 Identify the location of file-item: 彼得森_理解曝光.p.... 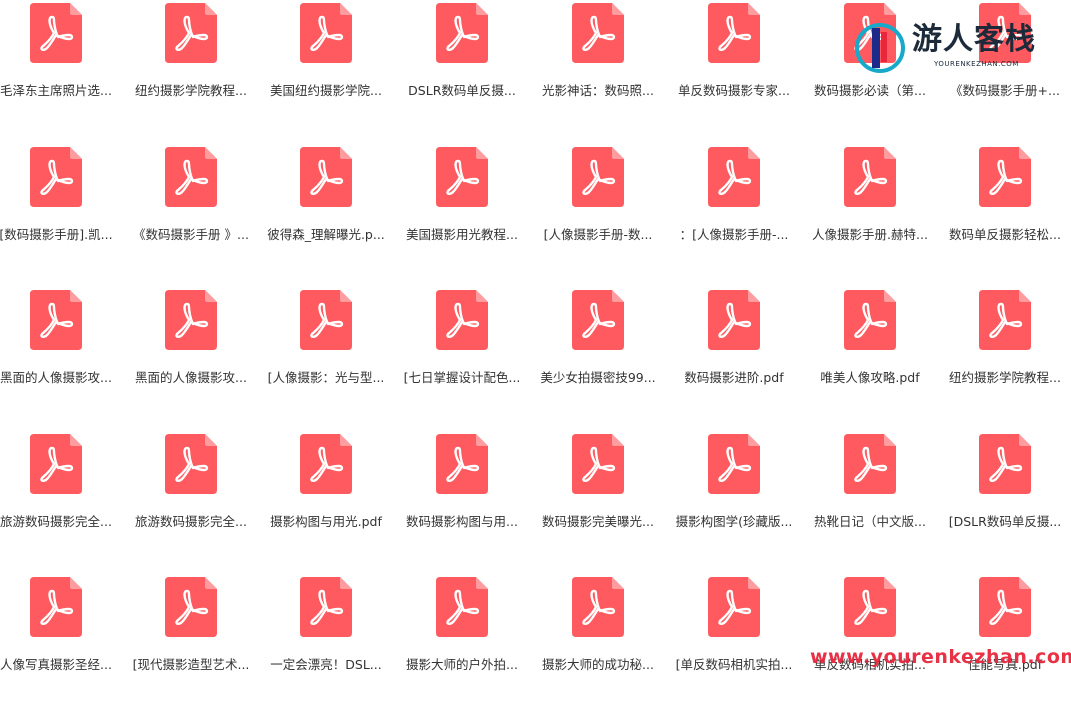
(326, 215).